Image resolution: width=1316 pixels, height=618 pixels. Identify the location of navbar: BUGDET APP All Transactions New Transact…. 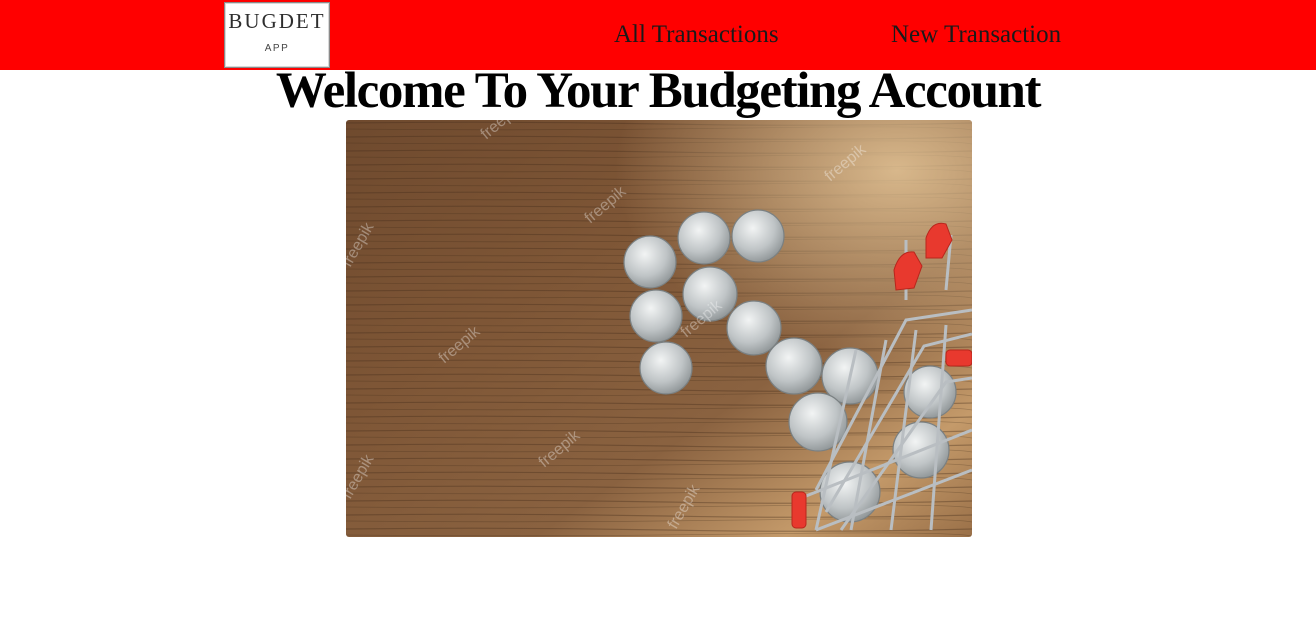
(658, 35).